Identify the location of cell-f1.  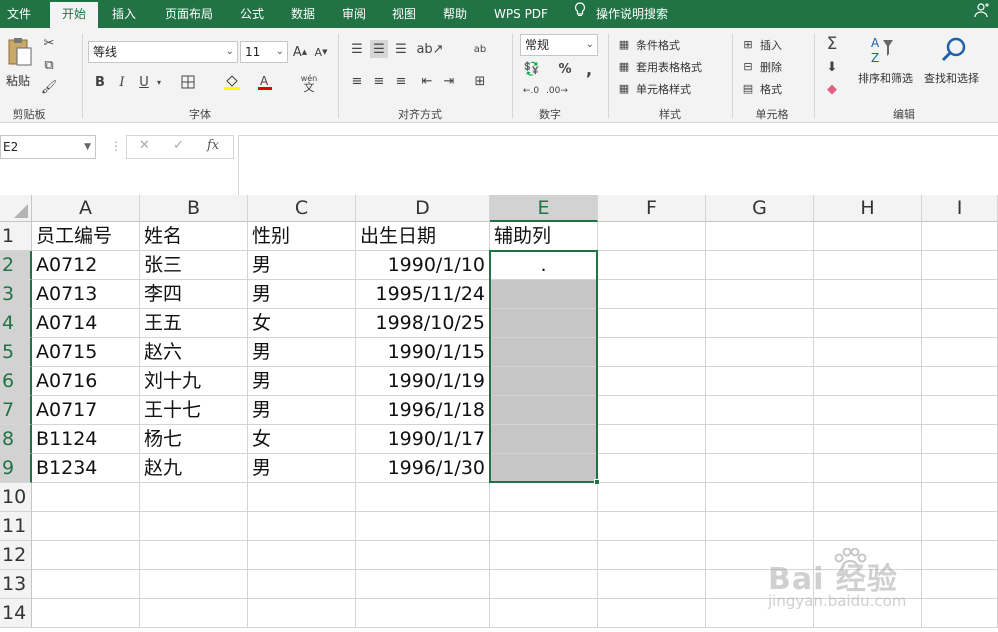
(652, 236).